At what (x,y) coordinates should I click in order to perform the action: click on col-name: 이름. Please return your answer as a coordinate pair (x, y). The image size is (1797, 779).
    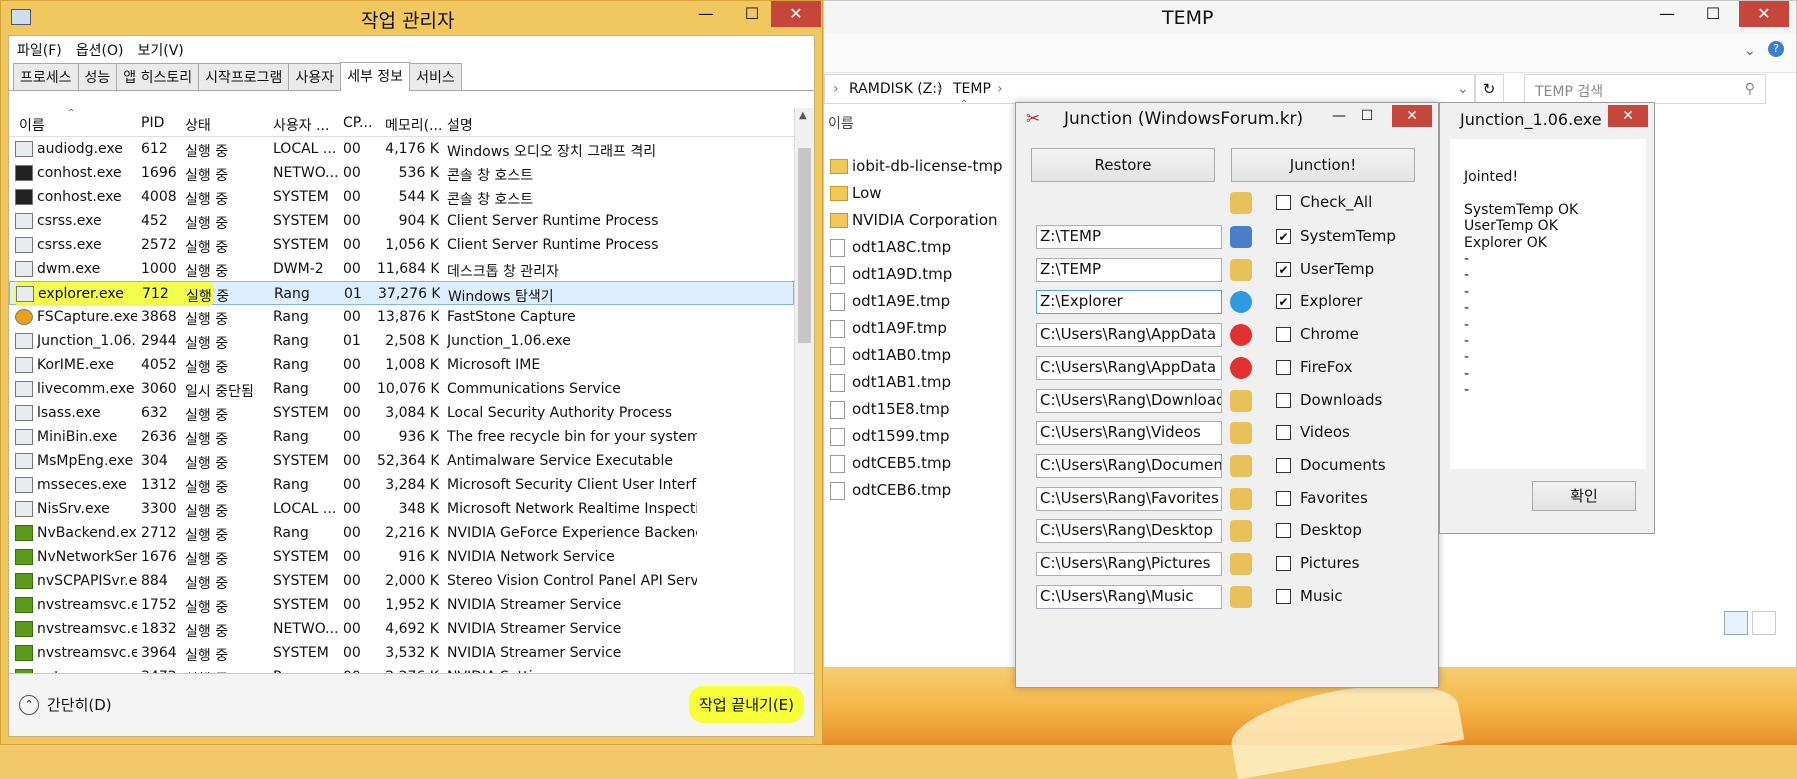
    Looking at the image, I should click on (32, 125).